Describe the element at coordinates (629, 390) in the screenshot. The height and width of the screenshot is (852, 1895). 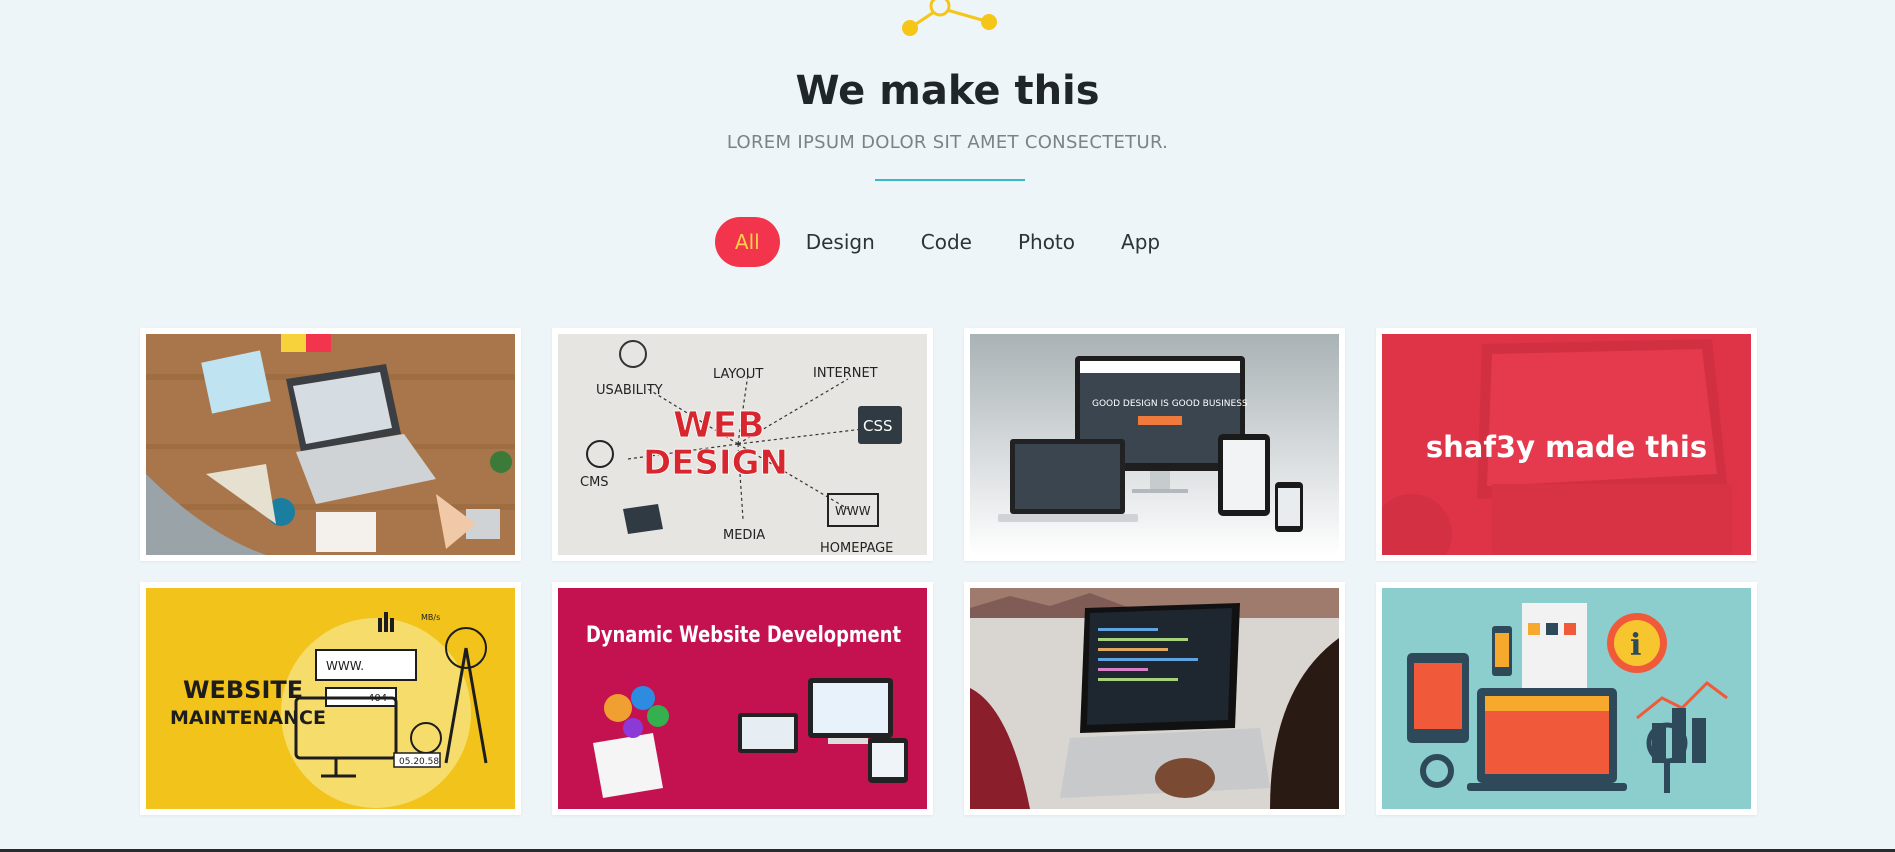
I see `diagram-label-usability: USABILITY` at that location.